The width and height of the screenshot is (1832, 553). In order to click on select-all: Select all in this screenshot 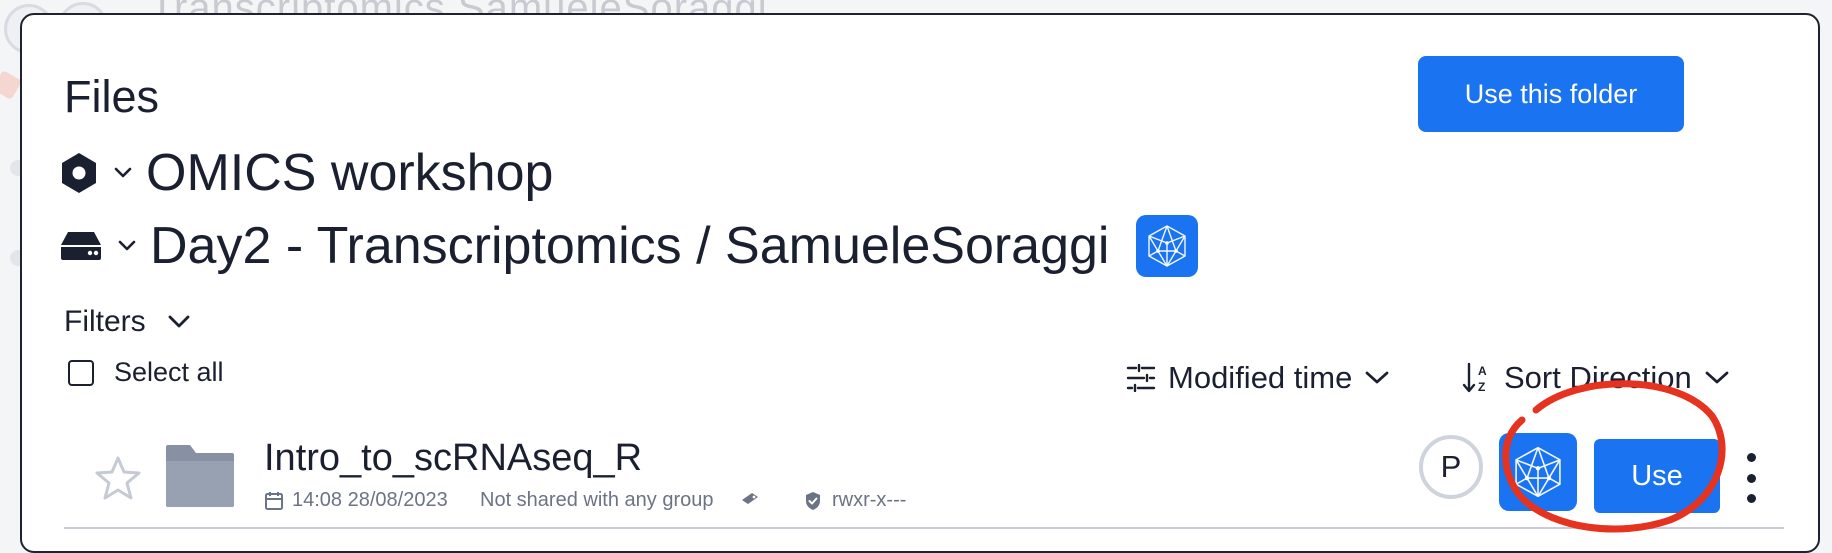, I will do `click(146, 372)`.